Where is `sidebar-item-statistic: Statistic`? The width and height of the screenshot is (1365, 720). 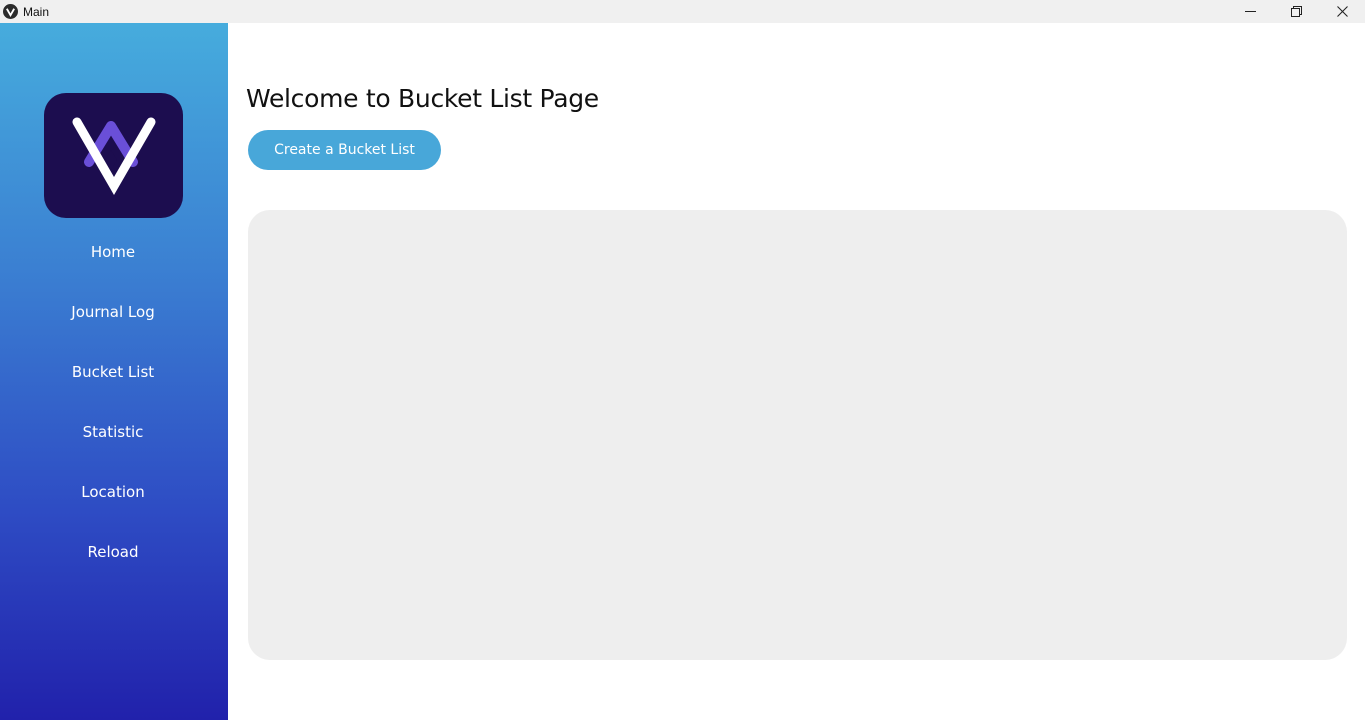
sidebar-item-statistic: Statistic is located at coordinates (113, 432).